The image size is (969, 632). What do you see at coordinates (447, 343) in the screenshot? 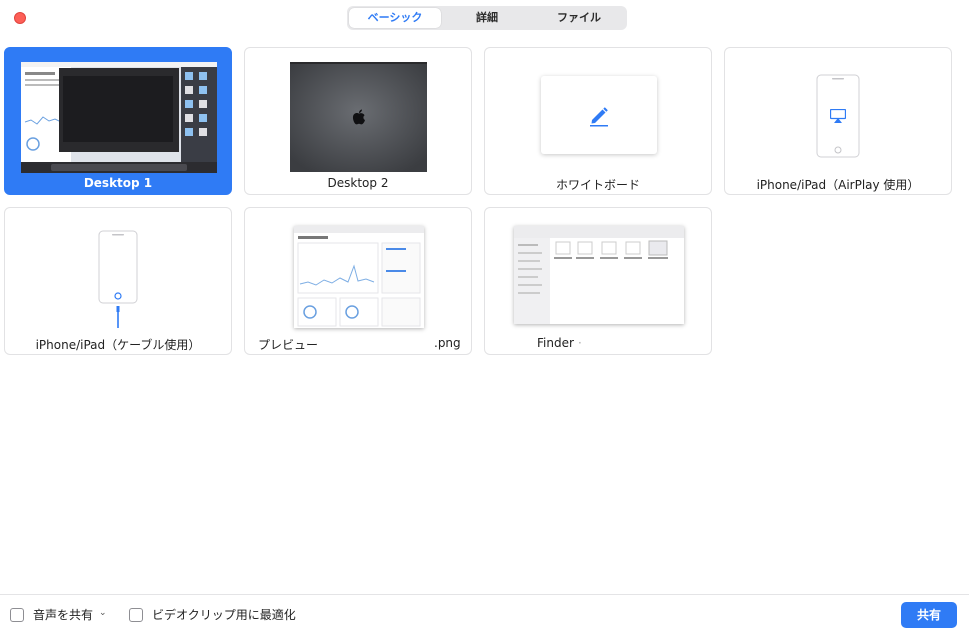
I see `preview-file-extension: .png` at bounding box center [447, 343].